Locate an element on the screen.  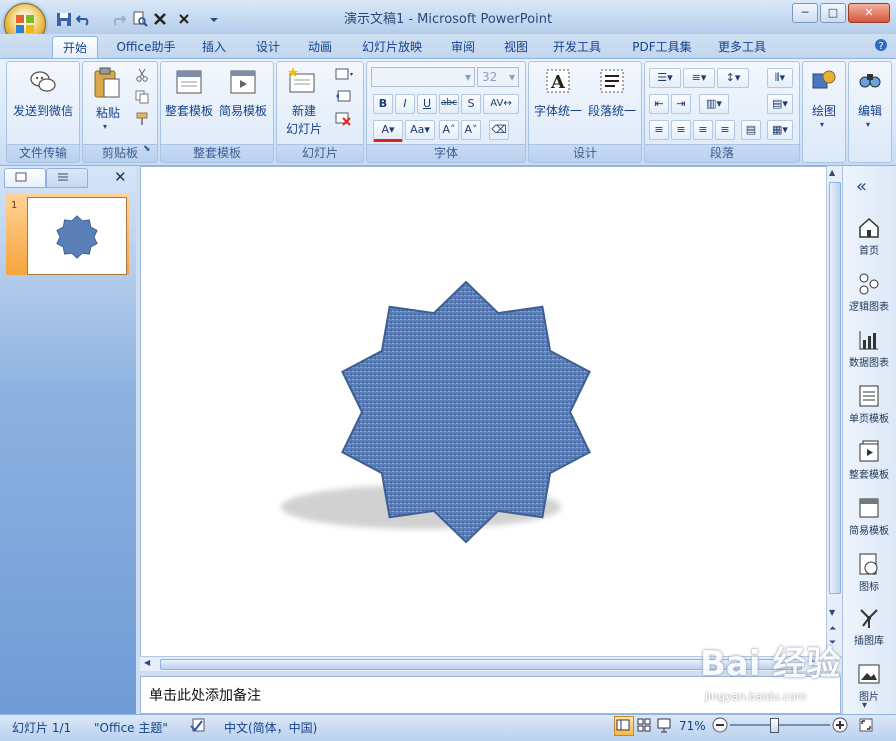
vertical-scroll-thumb is located at coordinates (835, 388).